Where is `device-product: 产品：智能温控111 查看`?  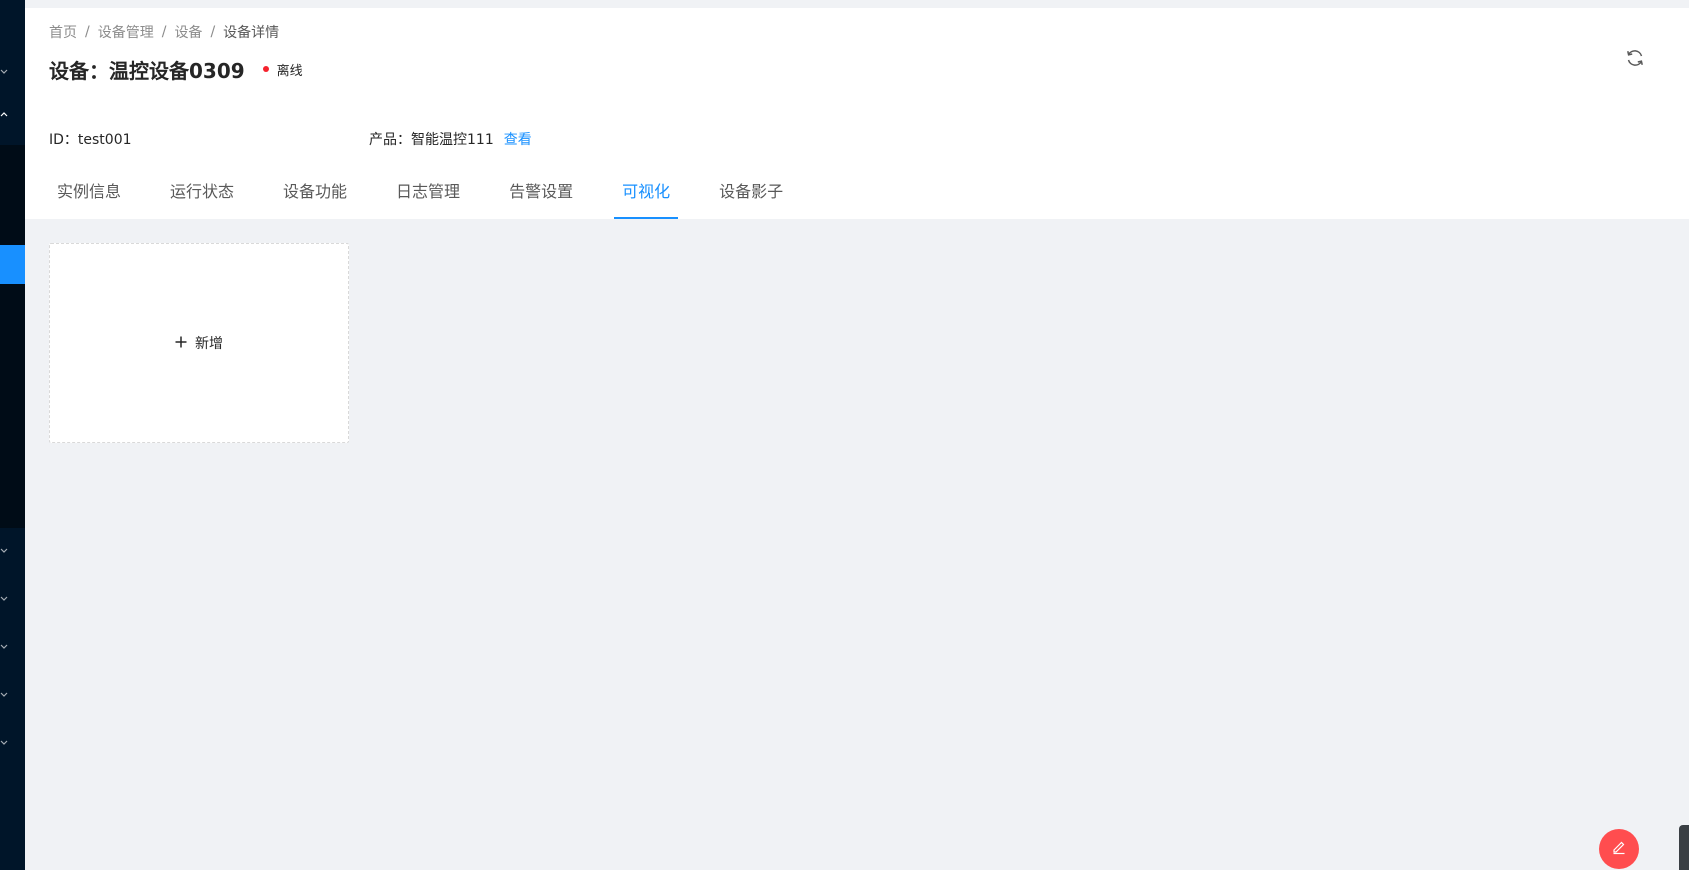
device-product: 产品：智能温控111 查看 is located at coordinates (450, 139).